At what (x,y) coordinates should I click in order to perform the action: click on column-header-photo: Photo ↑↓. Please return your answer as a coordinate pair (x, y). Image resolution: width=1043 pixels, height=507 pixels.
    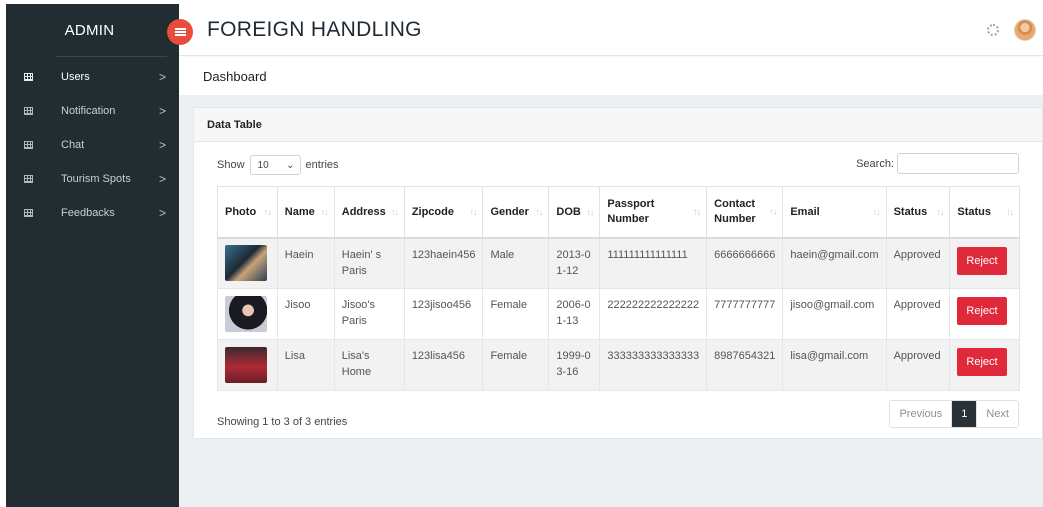
    Looking at the image, I should click on (247, 212).